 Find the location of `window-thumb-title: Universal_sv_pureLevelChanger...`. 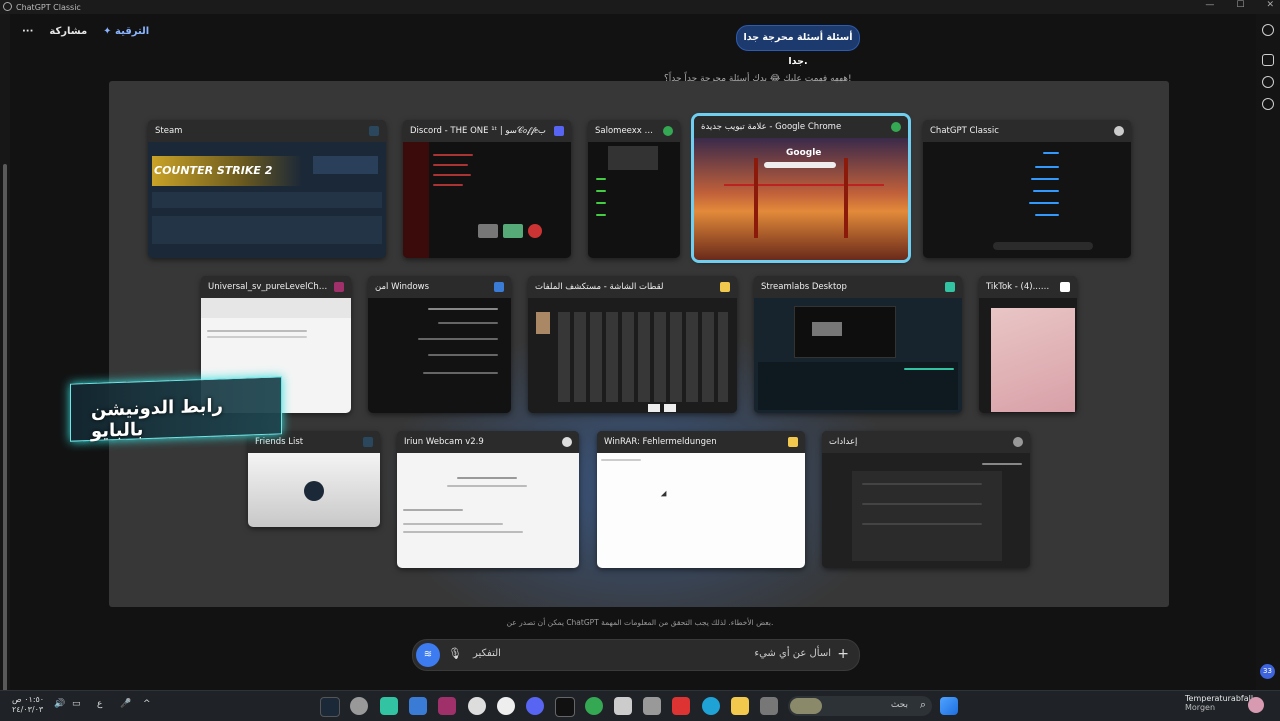

window-thumb-title: Universal_sv_pureLevelChanger... is located at coordinates (268, 287).